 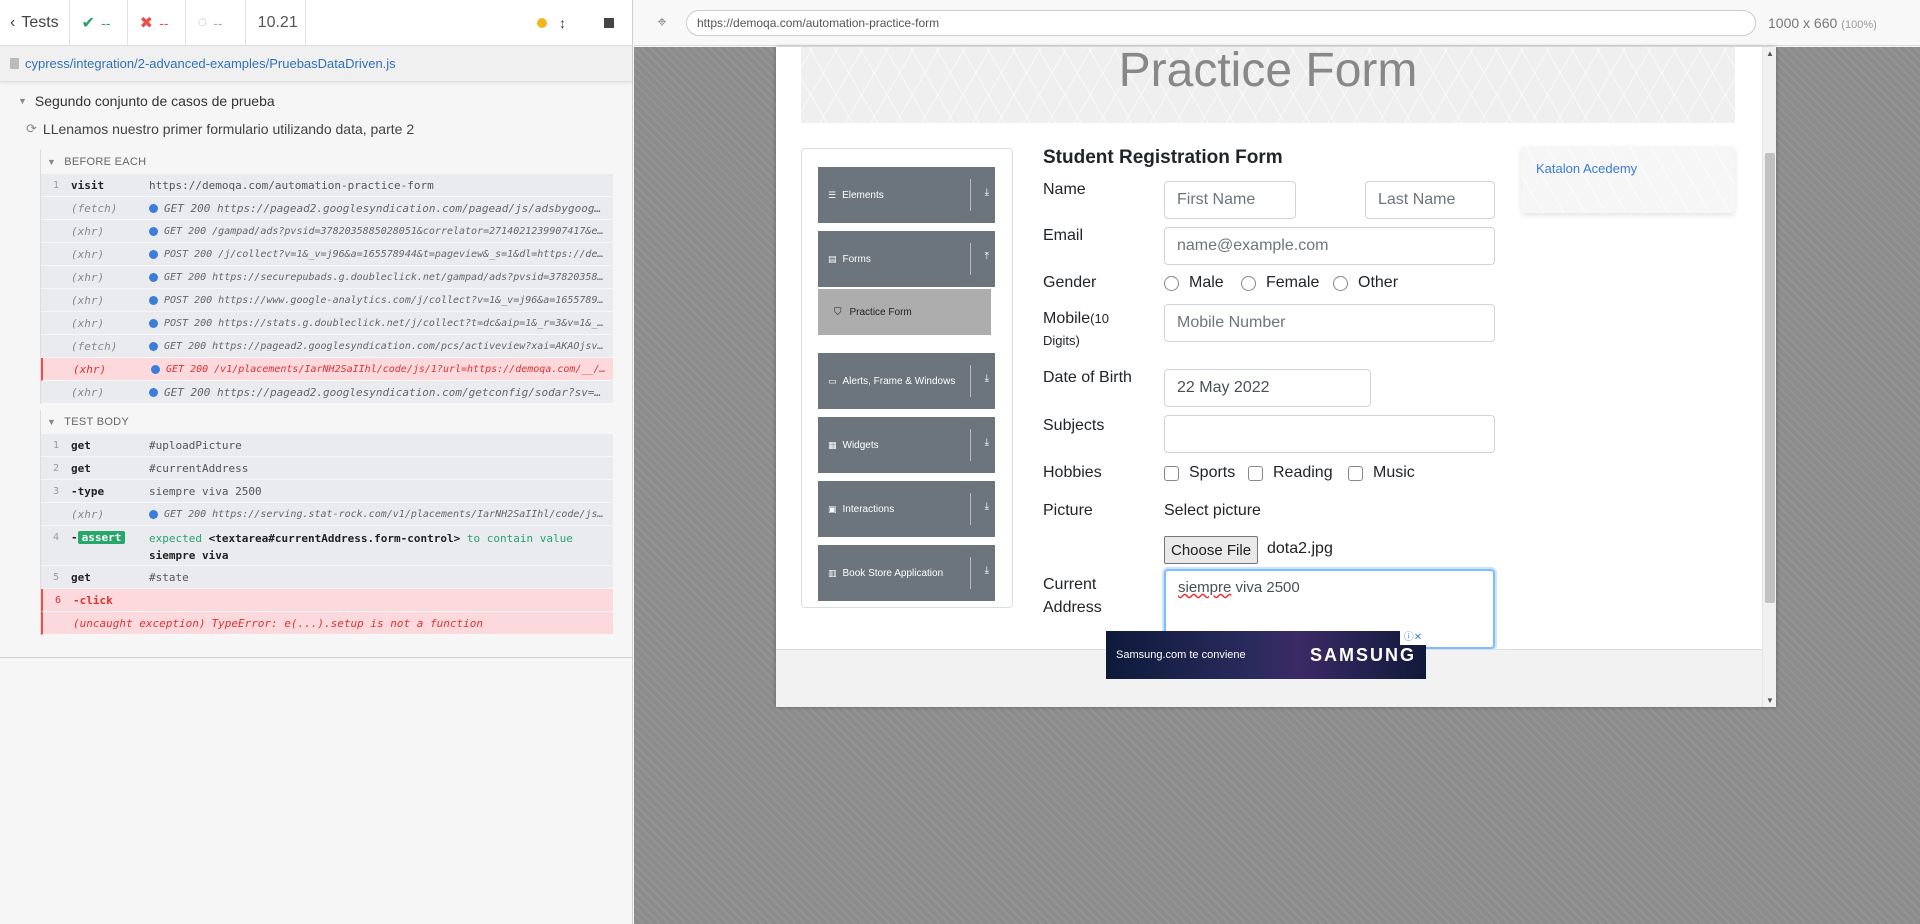 I want to click on caret-down-icon: ▼, so click(x=22, y=101).